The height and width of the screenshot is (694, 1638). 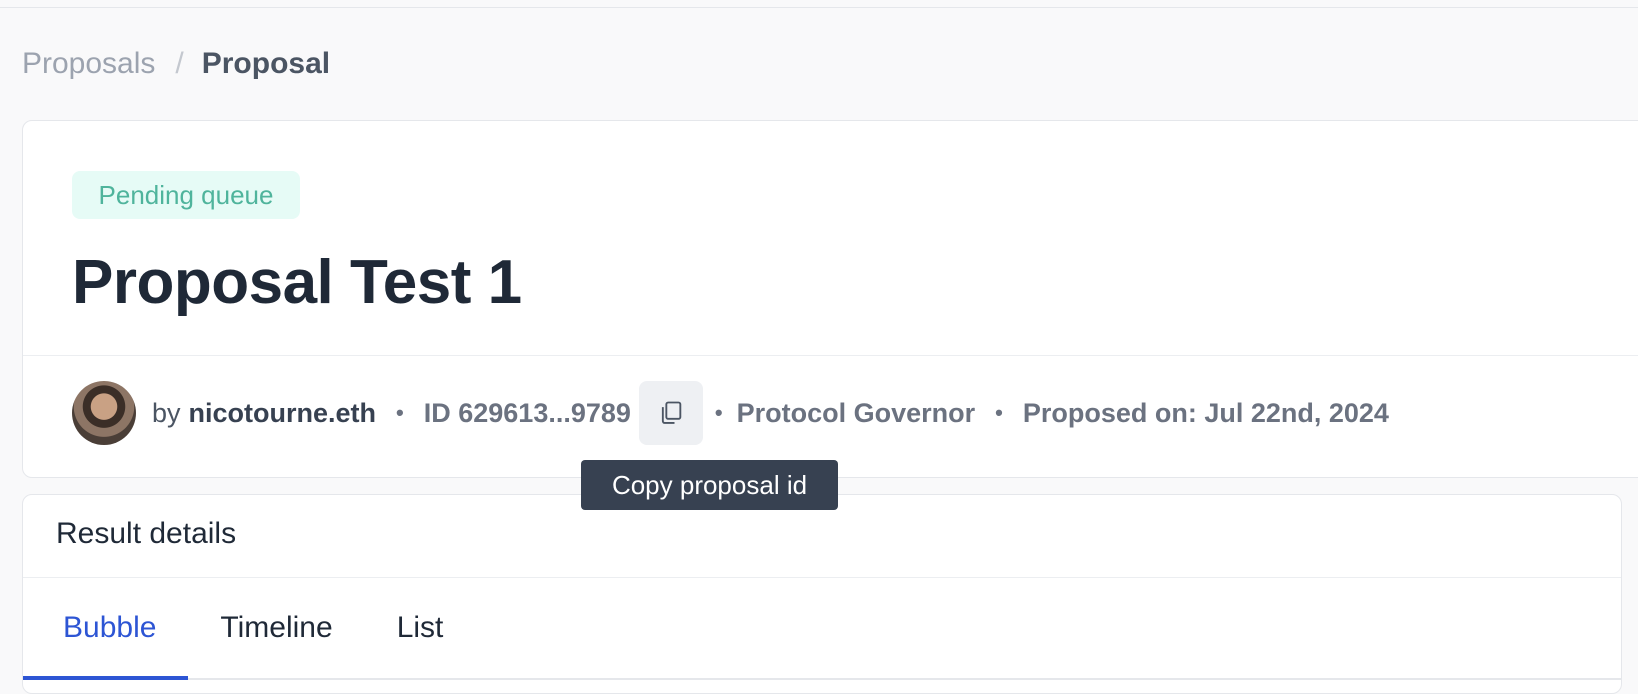 I want to click on proposal-id: ID 629613...9789, so click(x=527, y=412).